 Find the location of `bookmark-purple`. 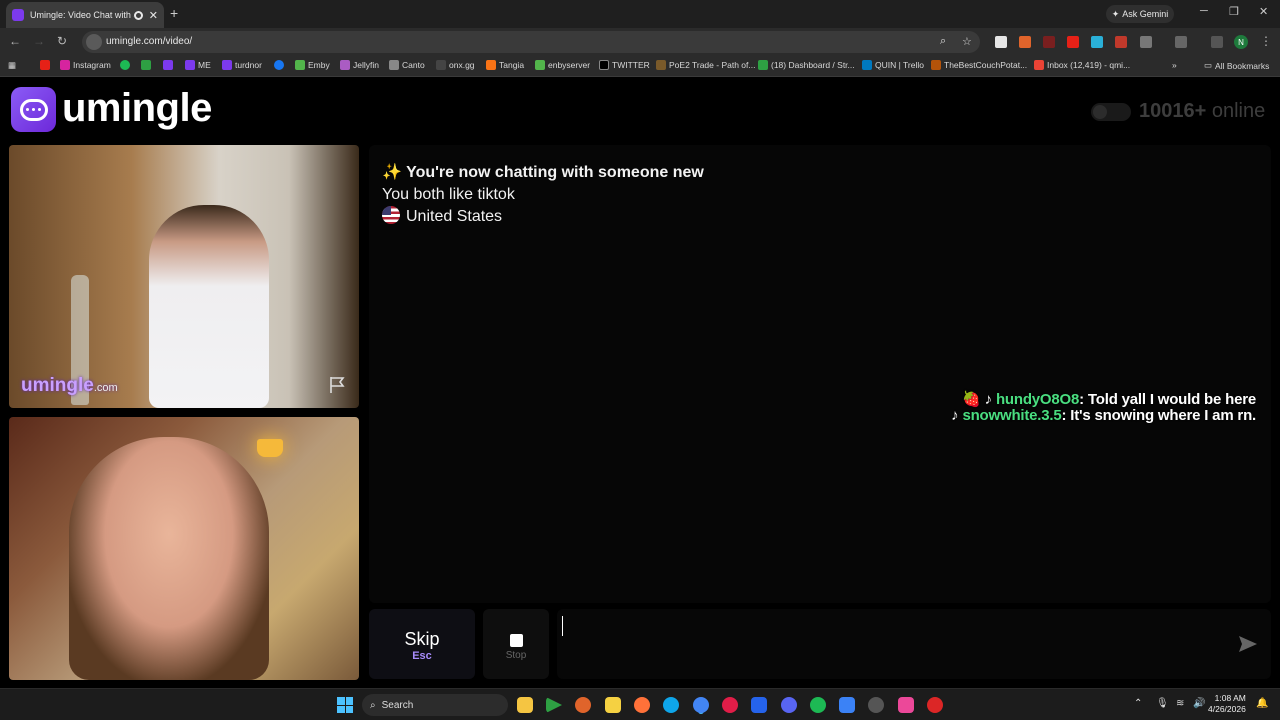

bookmark-purple is located at coordinates (168, 65).